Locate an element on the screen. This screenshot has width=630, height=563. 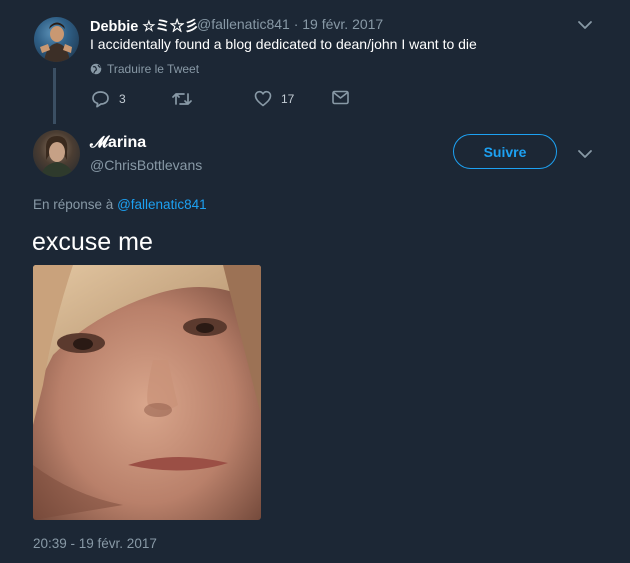
reply-button: 3 is located at coordinates (108, 99).